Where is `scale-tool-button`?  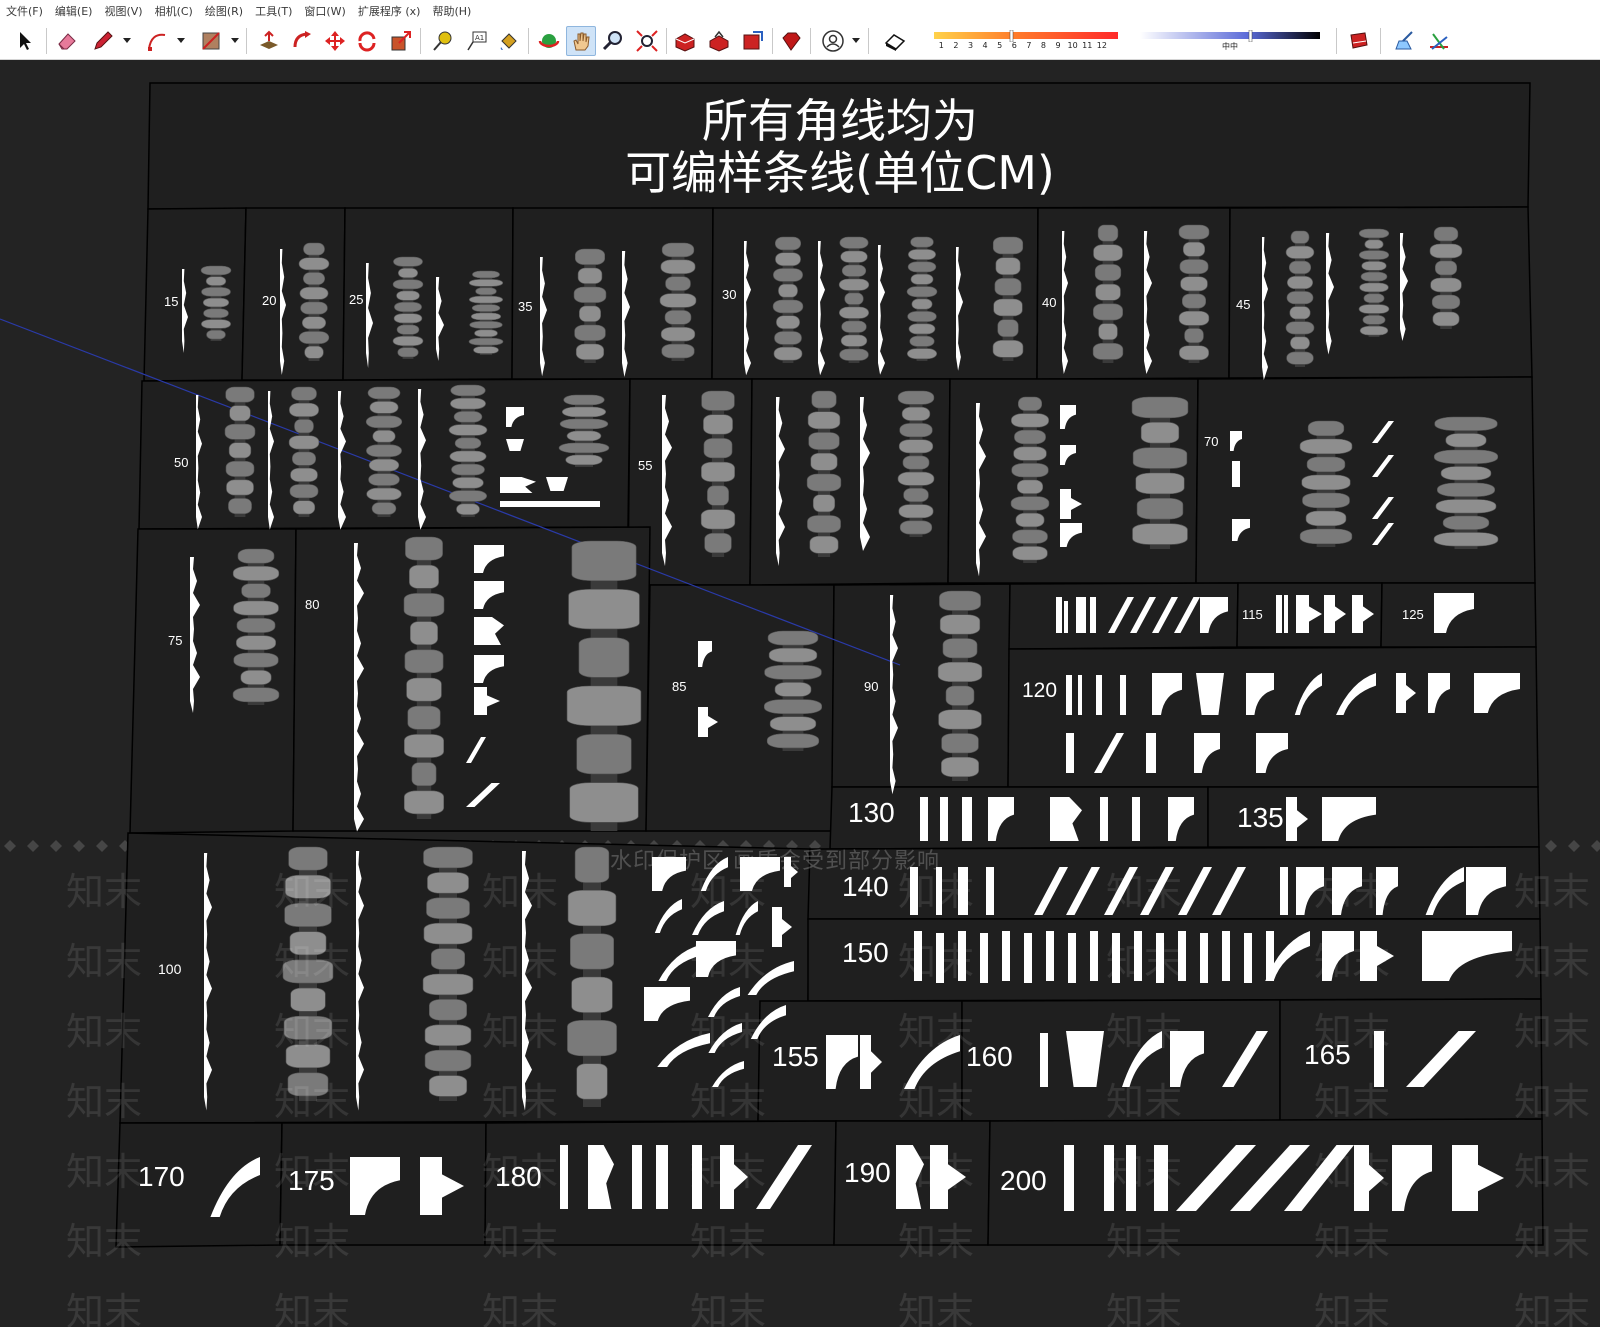 scale-tool-button is located at coordinates (401, 41).